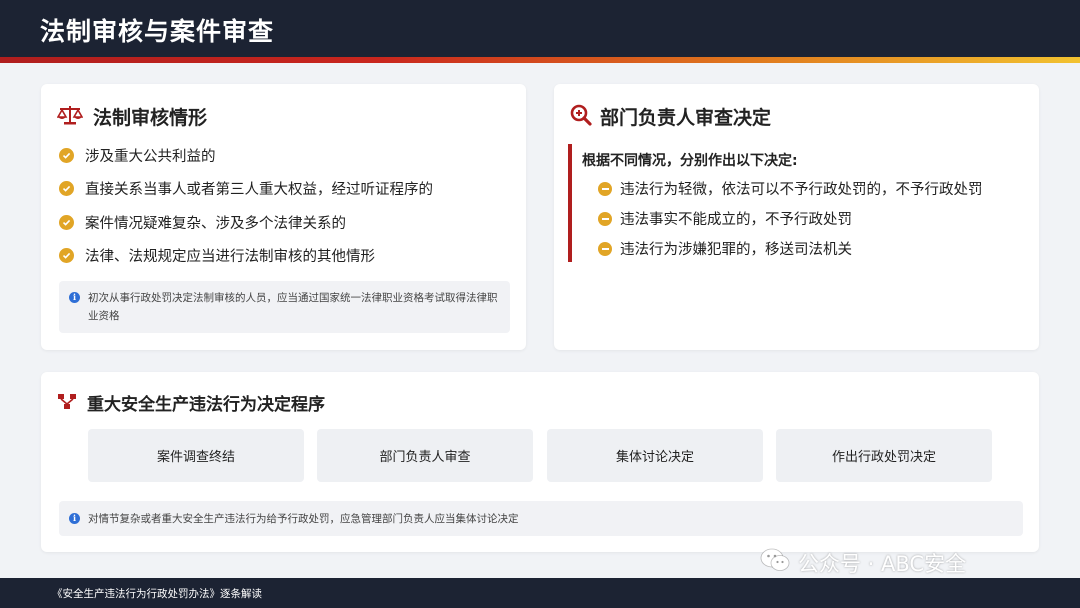  What do you see at coordinates (801, 190) in the screenshot?
I see `list-item-text: 违法行为轻微，依法可以不予行政处罚的，不予行政处罚` at bounding box center [801, 190].